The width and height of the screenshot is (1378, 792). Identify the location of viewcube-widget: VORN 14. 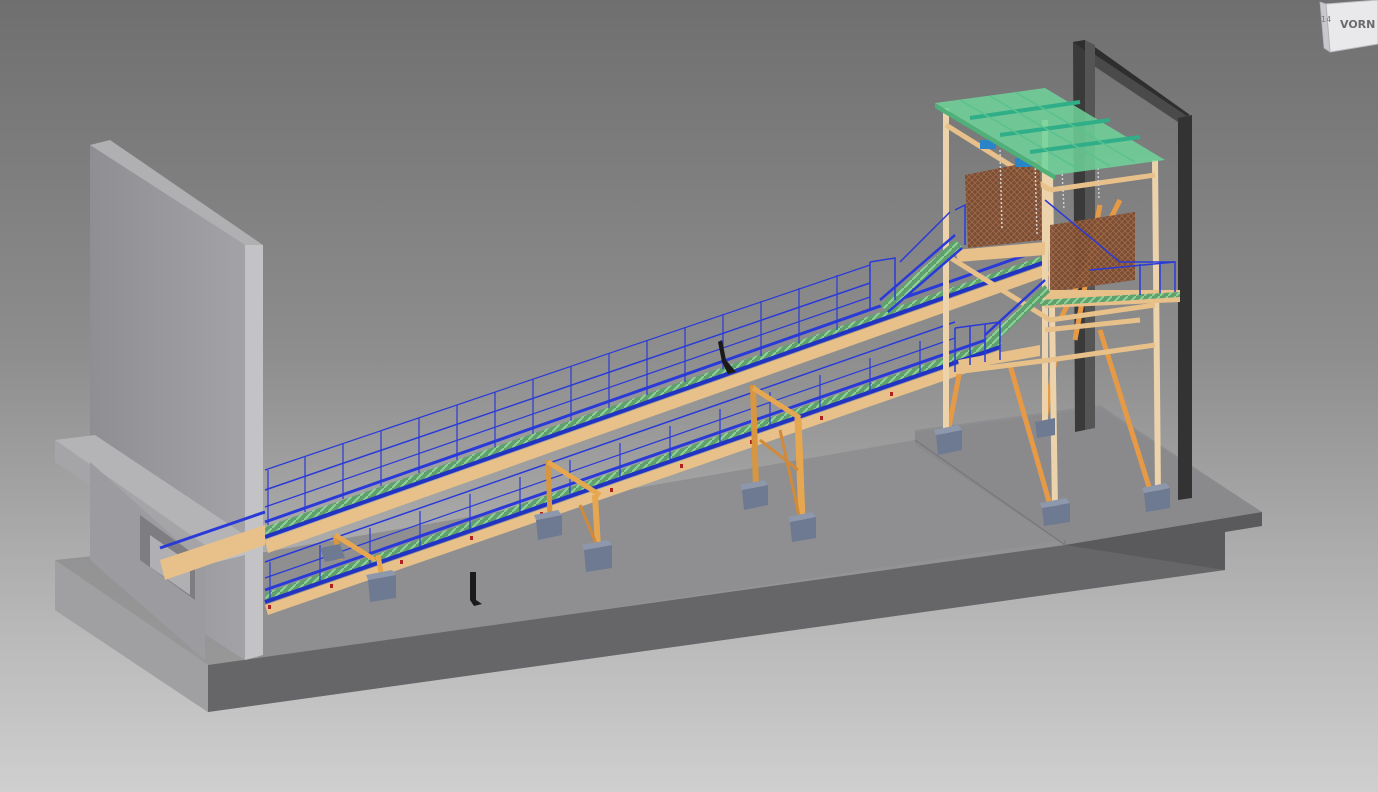
(1348, 28).